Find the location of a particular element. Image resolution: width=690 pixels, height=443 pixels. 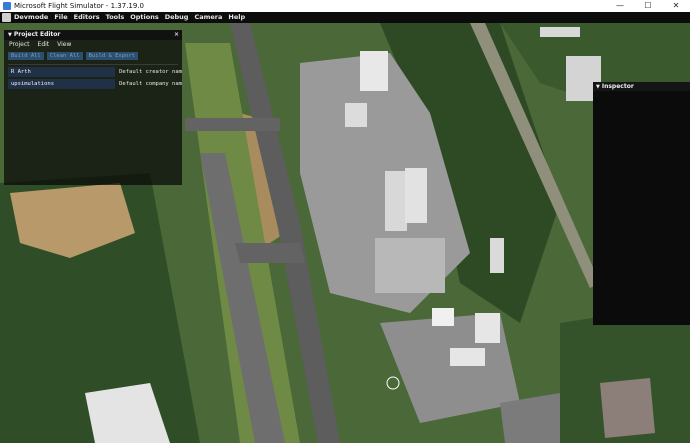

project-editor-menu: Project Edit View is located at coordinates (93, 45).